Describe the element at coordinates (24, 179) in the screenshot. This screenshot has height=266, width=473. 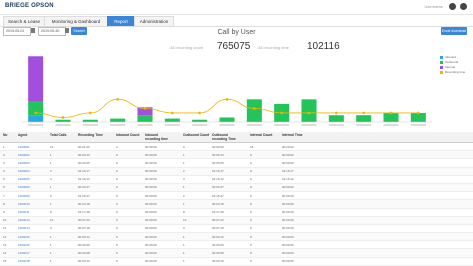
I see `agent-link: 1000005` at that location.